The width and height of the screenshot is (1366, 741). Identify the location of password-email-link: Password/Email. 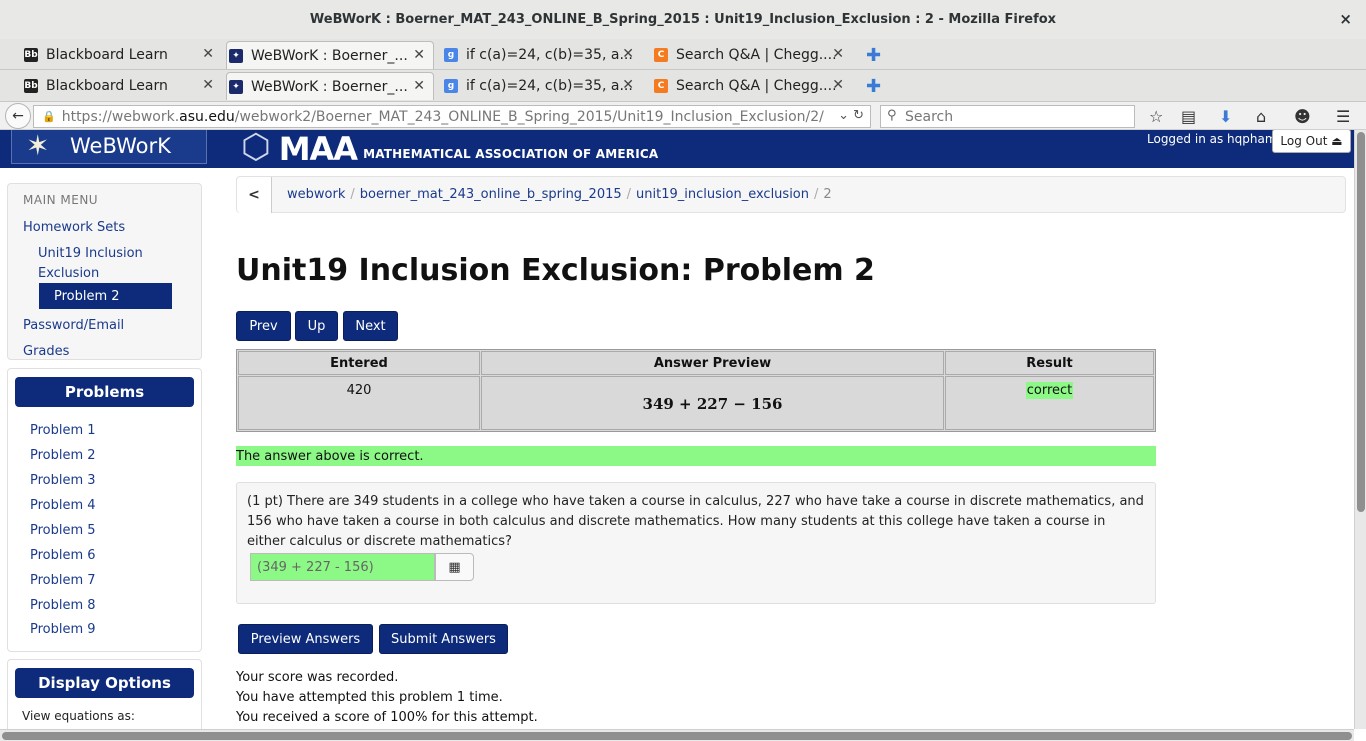
(73, 325).